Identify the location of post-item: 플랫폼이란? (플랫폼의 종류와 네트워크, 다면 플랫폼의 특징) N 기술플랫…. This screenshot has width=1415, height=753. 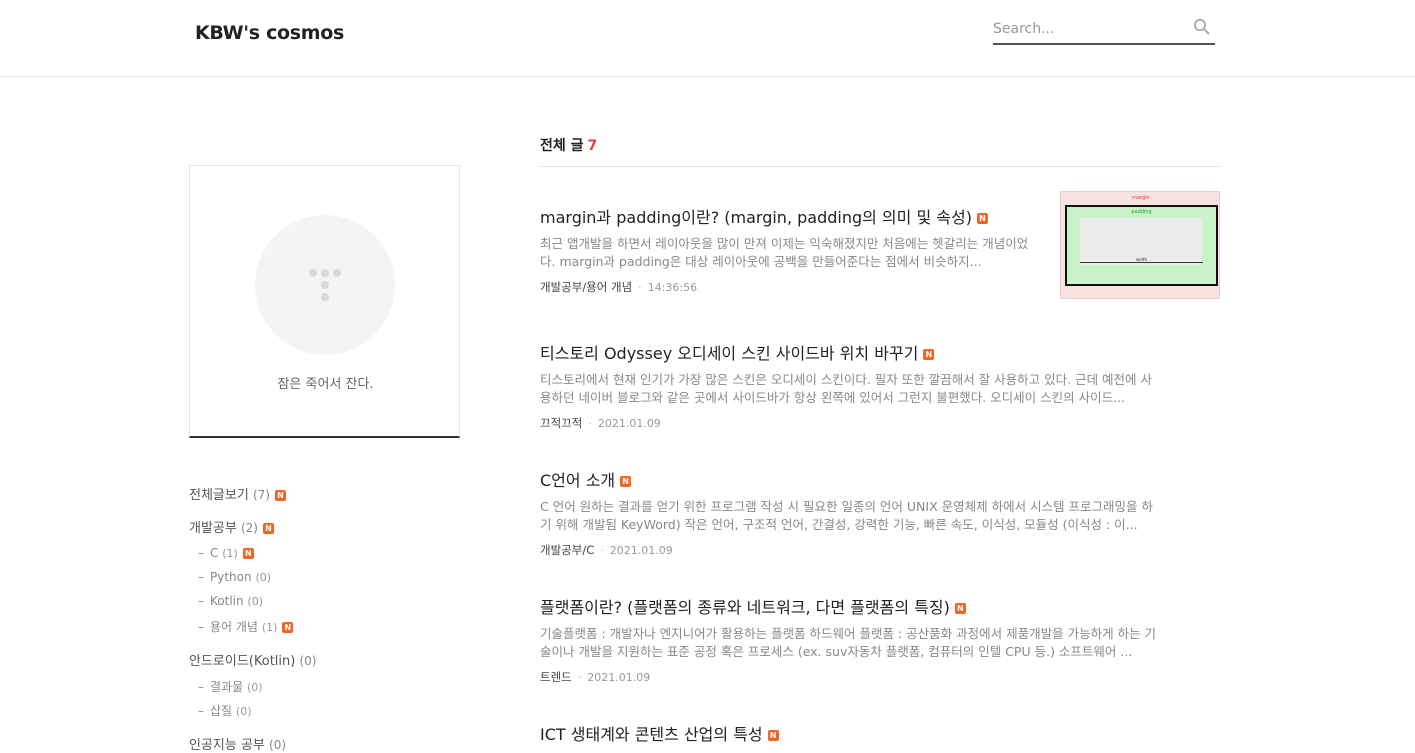
(880, 639).